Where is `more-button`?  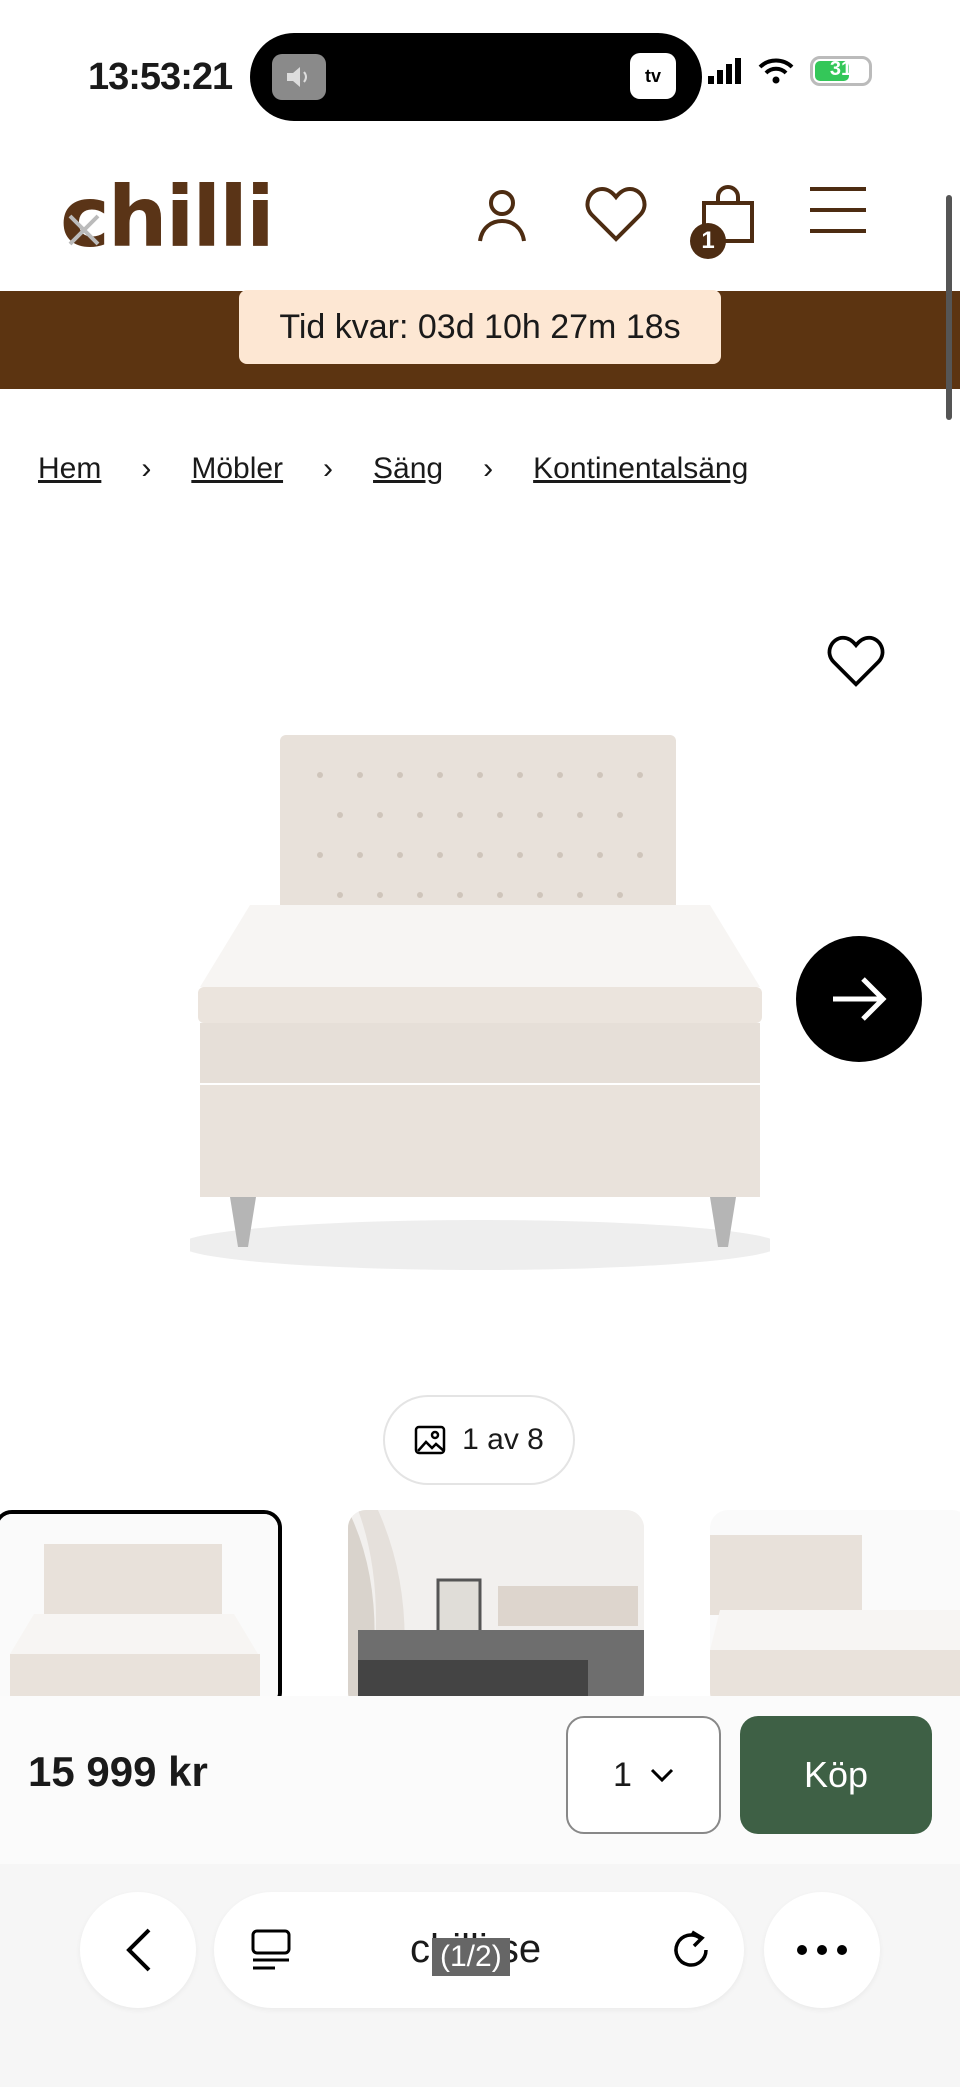 more-button is located at coordinates (822, 1950).